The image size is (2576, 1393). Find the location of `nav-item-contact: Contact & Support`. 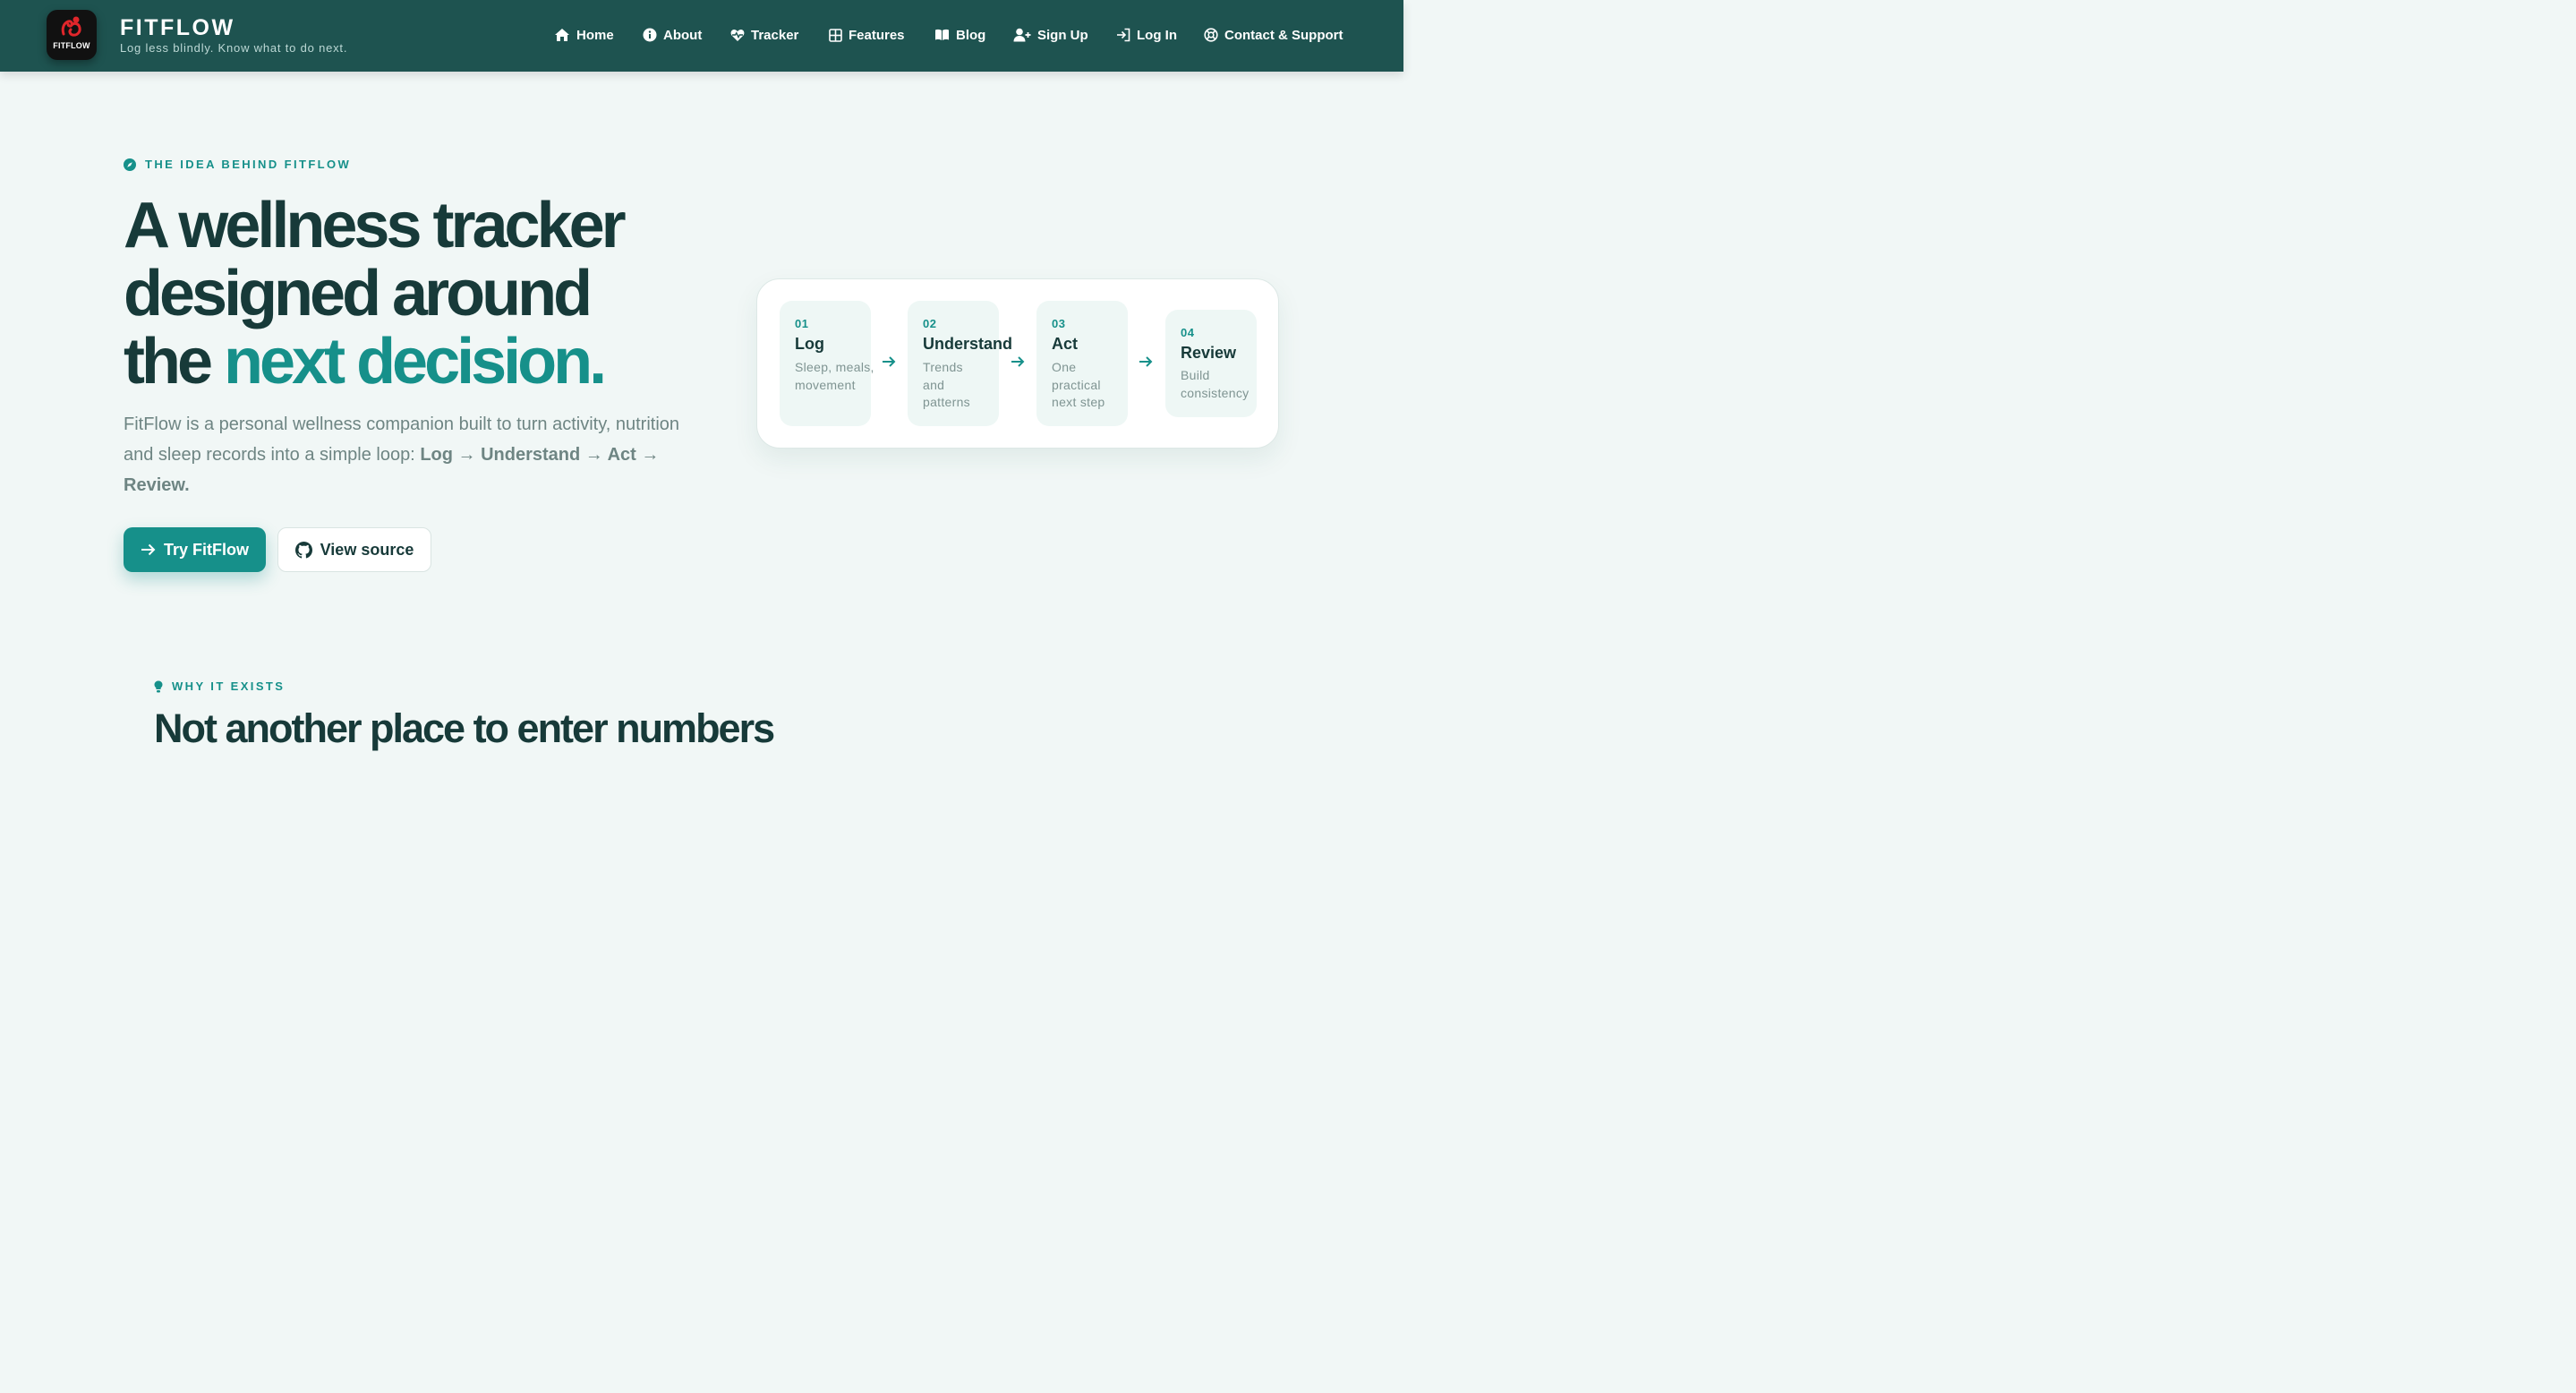

nav-item-contact: Contact & Support is located at coordinates (1273, 35).